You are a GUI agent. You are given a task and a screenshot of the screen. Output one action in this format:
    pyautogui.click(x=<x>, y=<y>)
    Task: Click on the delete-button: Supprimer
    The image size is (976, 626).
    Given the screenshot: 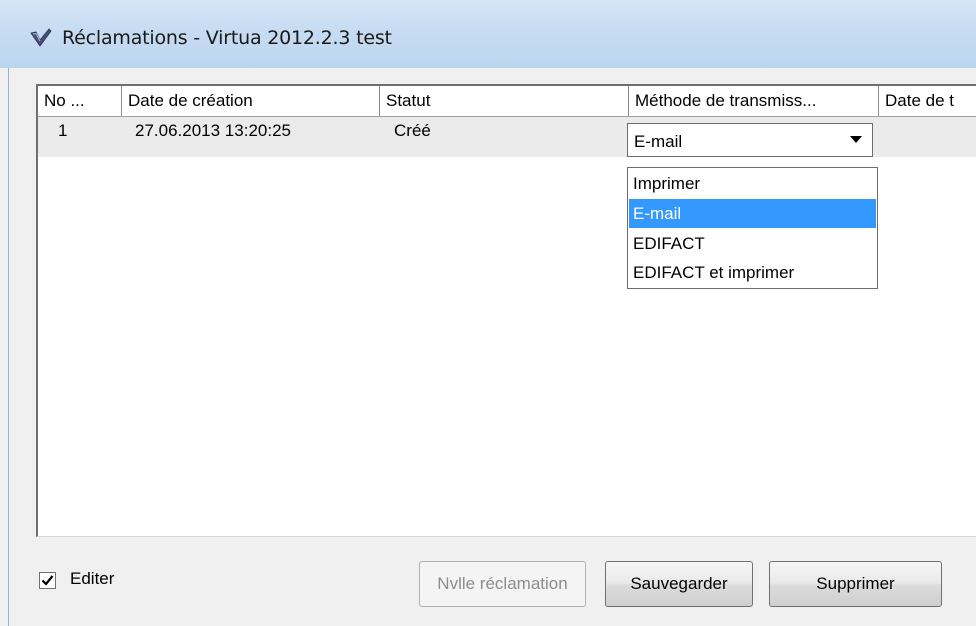 What is the action you would take?
    pyautogui.click(x=855, y=584)
    